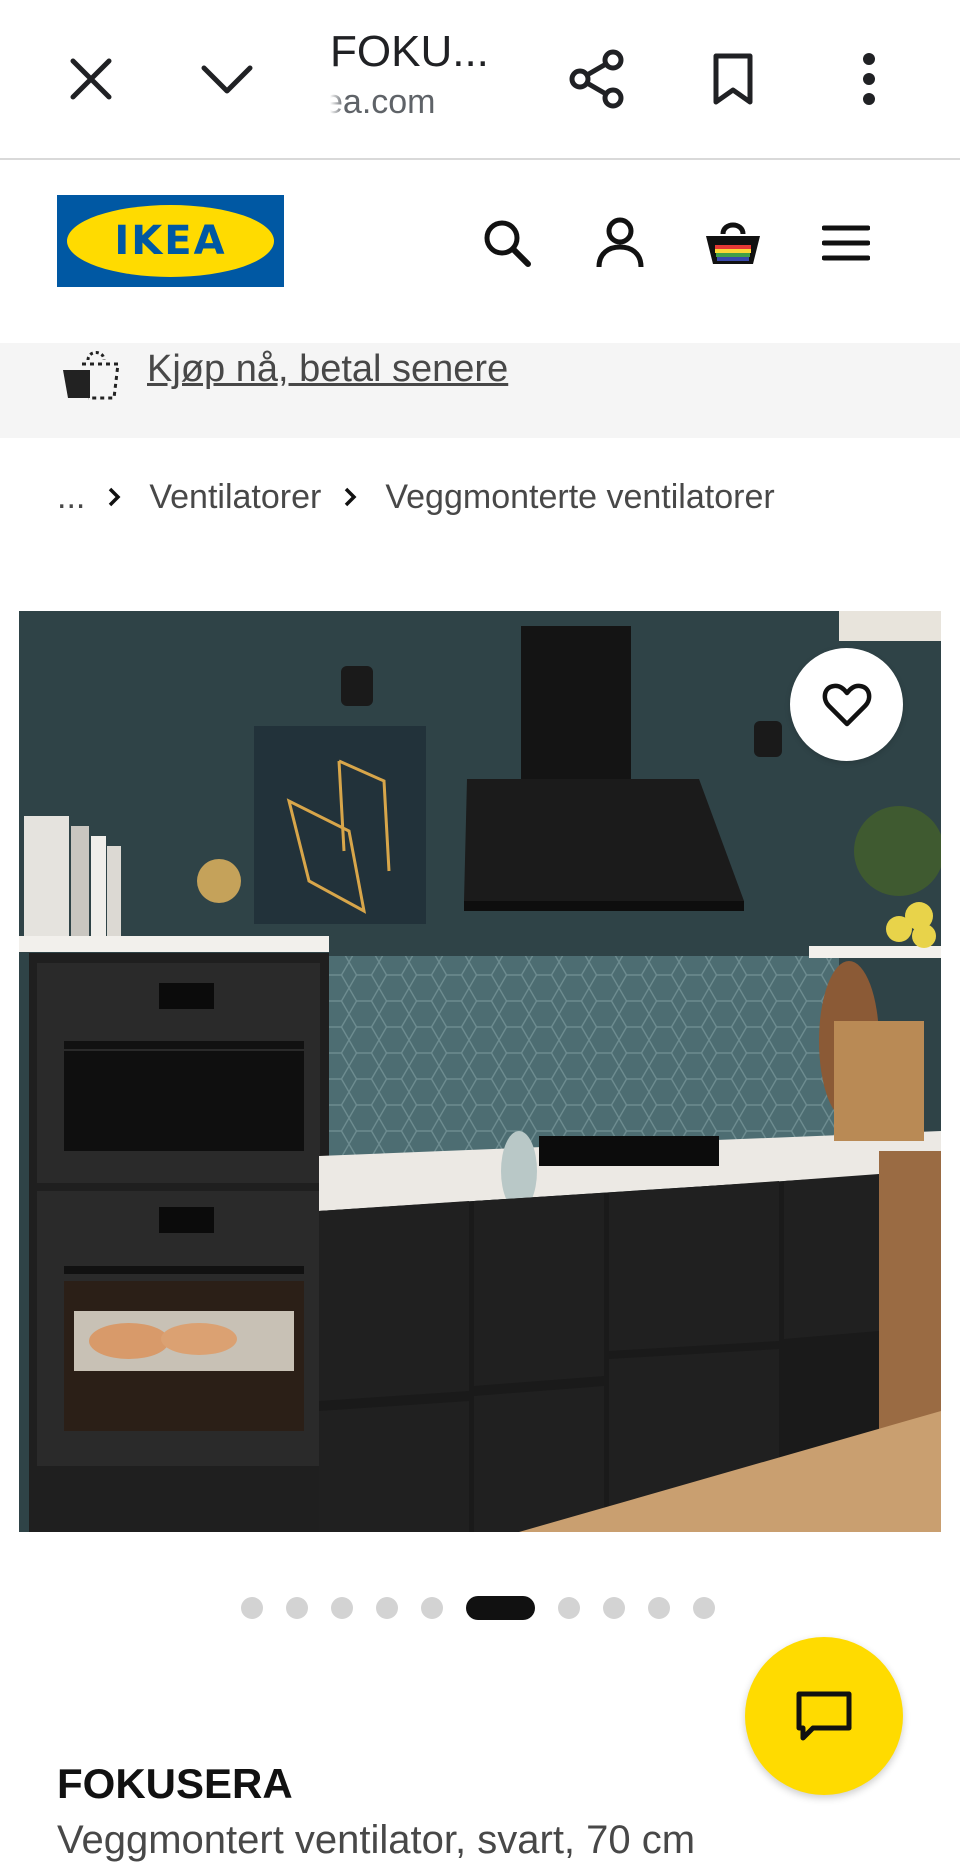 The height and width of the screenshot is (1865, 960). Describe the element at coordinates (227, 79) in the screenshot. I see `chevron-down-icon` at that location.